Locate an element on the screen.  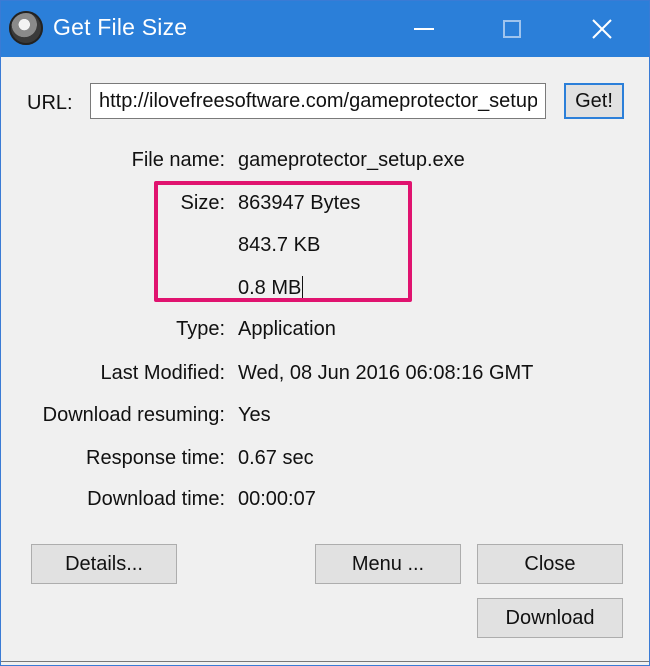
response-time-label: Response time: is located at coordinates (155, 458).